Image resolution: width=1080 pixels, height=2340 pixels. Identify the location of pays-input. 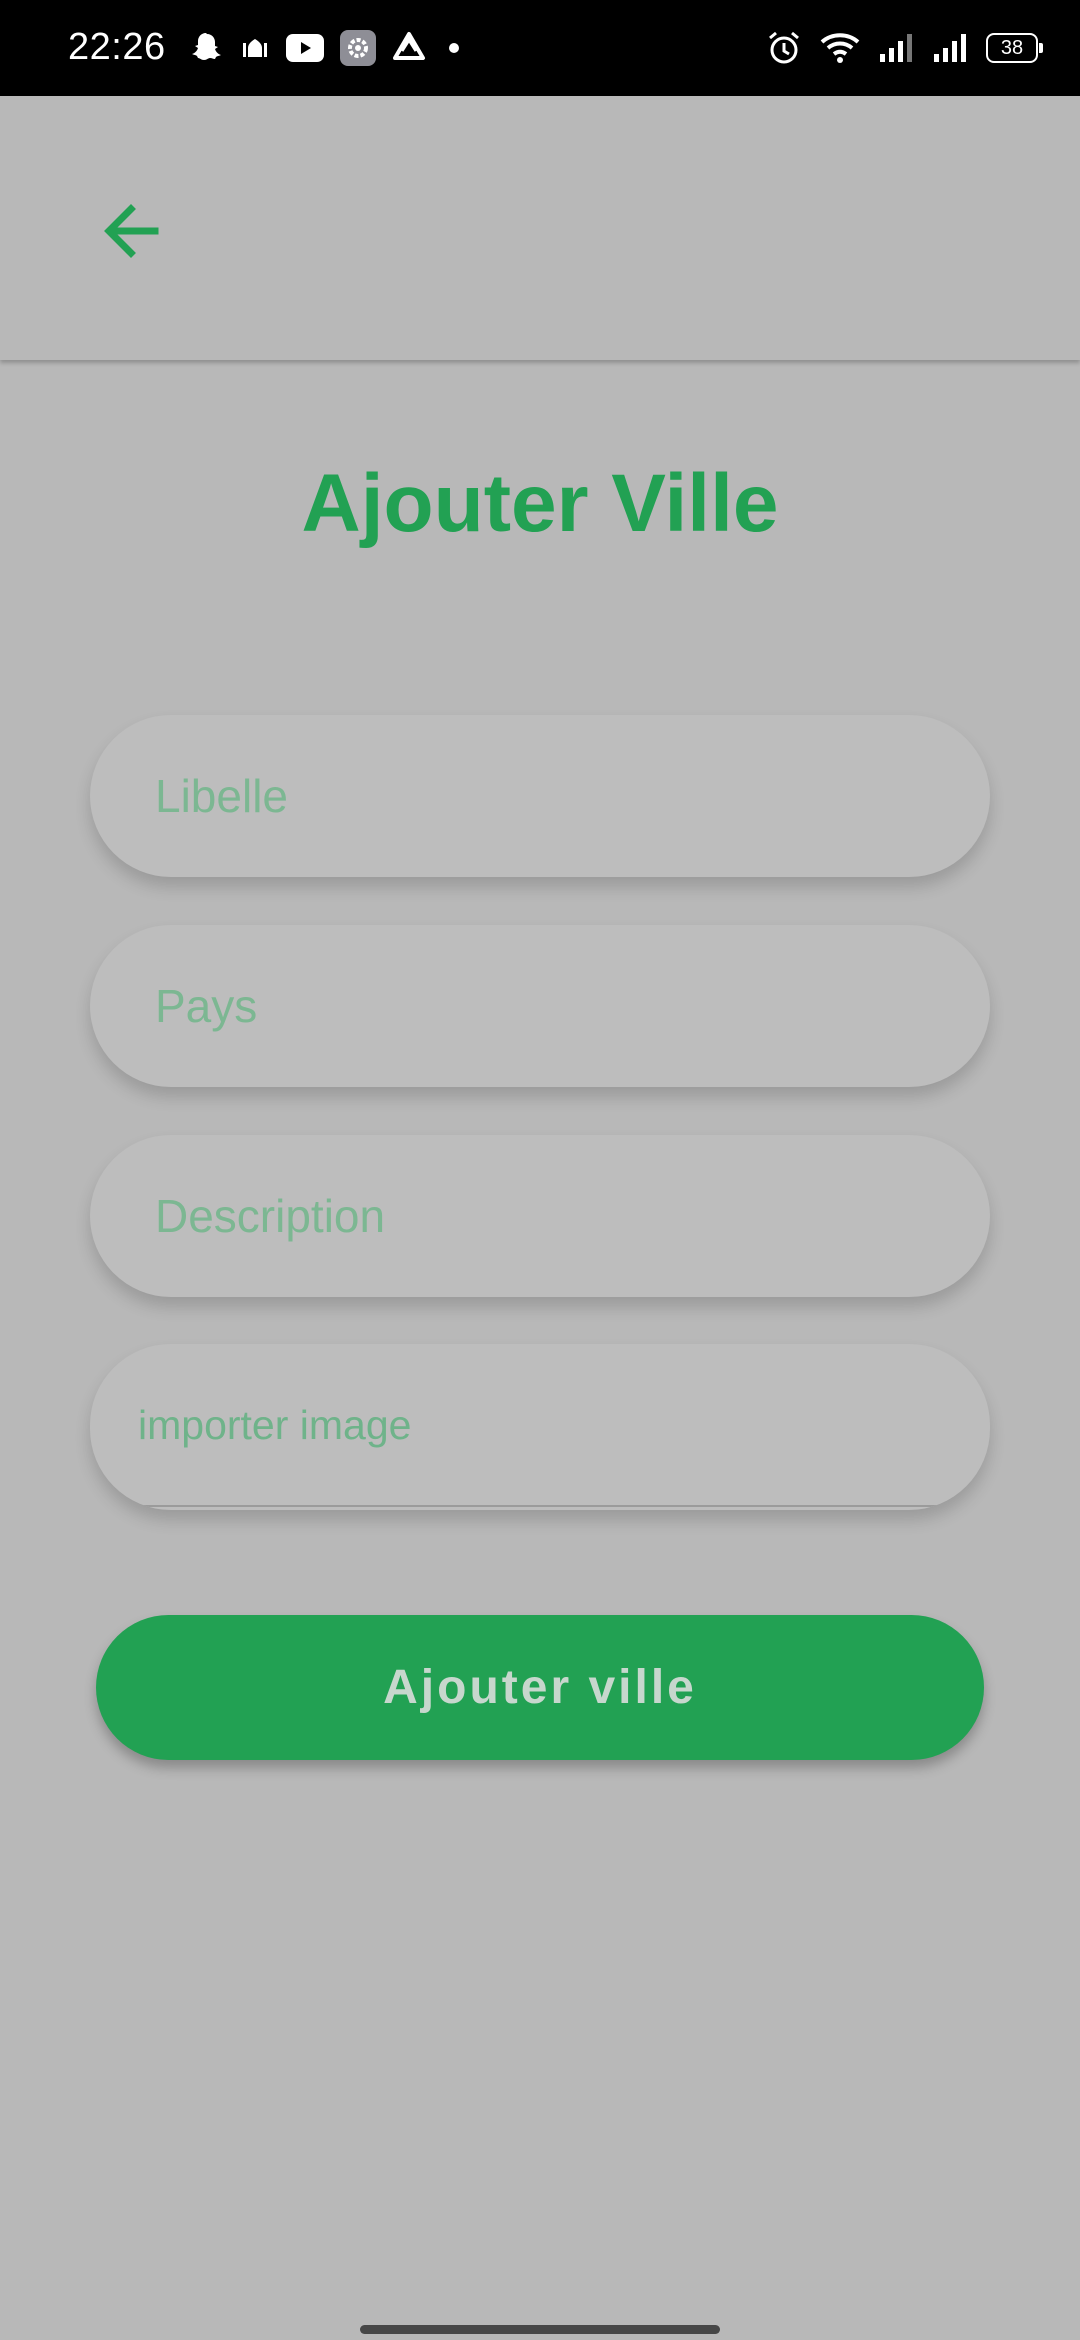
(551, 1006).